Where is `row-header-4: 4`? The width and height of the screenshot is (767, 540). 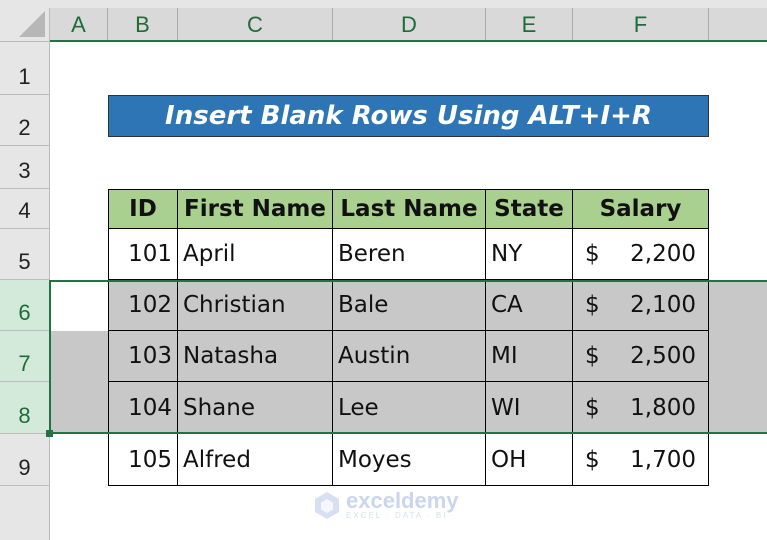
row-header-4: 4 is located at coordinates (25, 209).